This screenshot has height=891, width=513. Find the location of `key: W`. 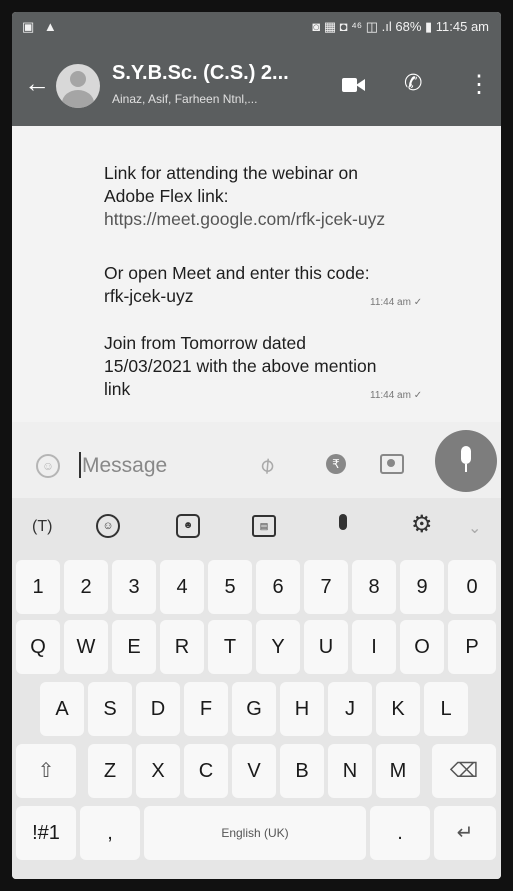

key: W is located at coordinates (86, 647).